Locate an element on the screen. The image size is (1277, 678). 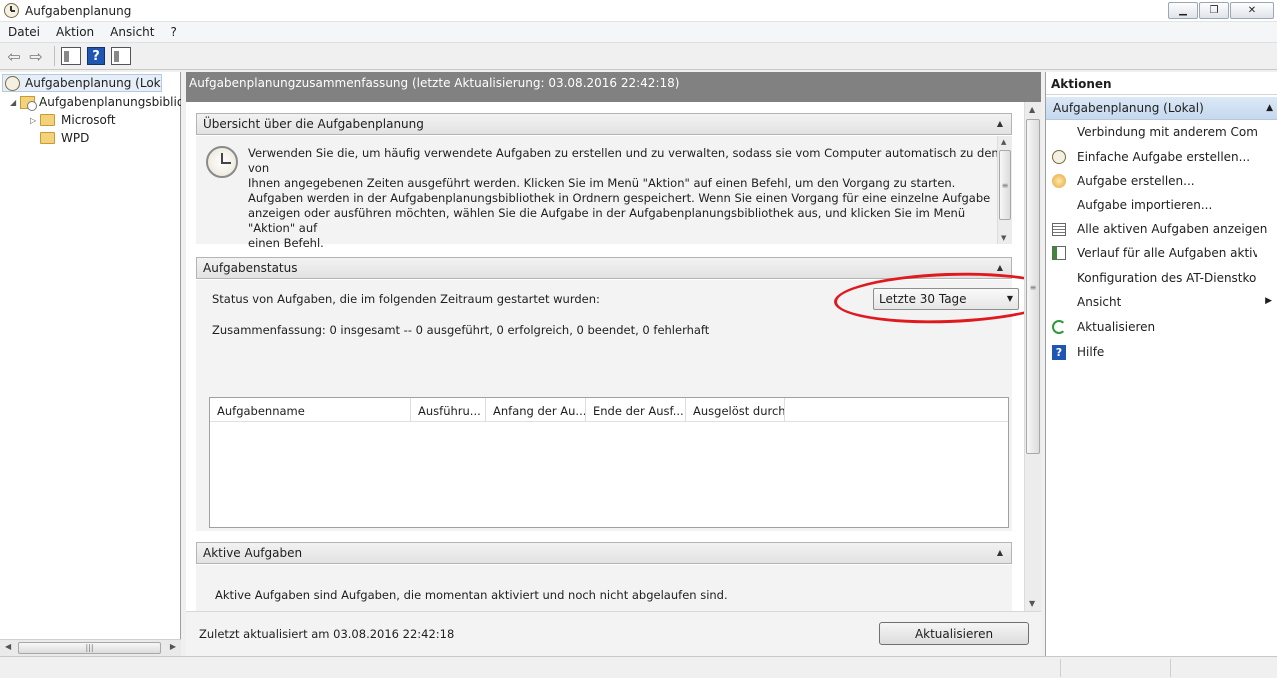
back-button: ⇦ is located at coordinates (14, 56).